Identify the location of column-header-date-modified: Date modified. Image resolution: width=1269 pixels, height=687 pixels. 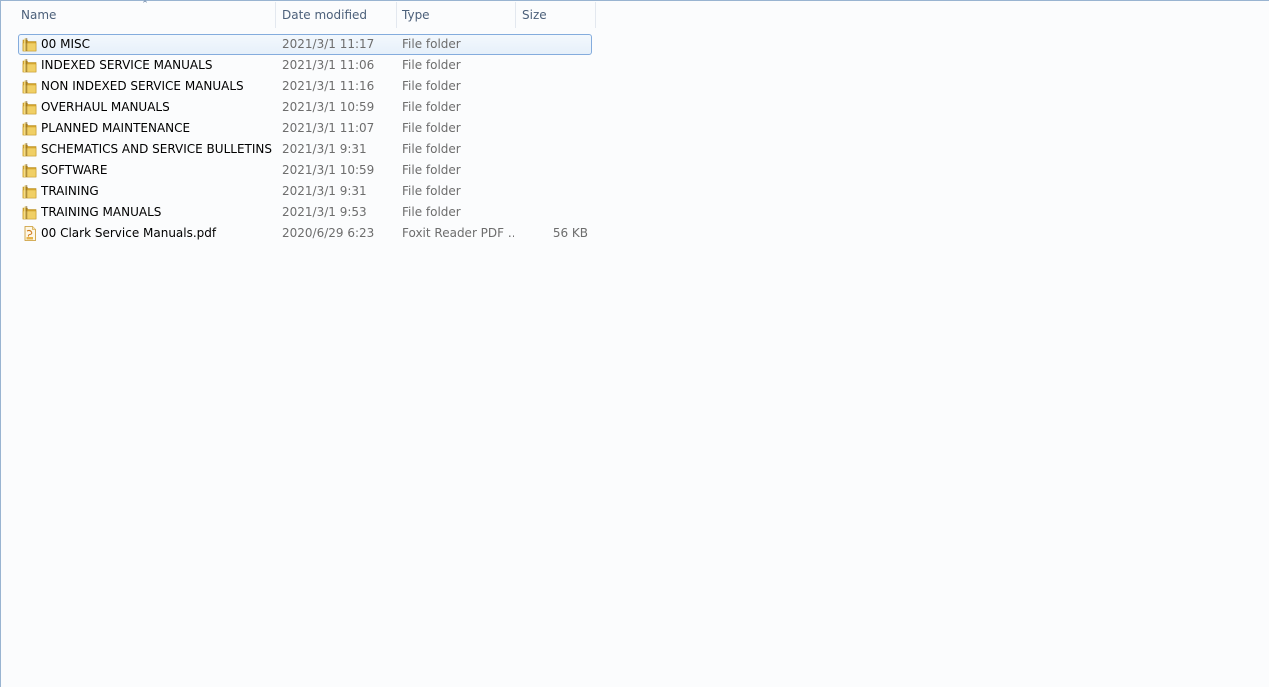
(336, 15).